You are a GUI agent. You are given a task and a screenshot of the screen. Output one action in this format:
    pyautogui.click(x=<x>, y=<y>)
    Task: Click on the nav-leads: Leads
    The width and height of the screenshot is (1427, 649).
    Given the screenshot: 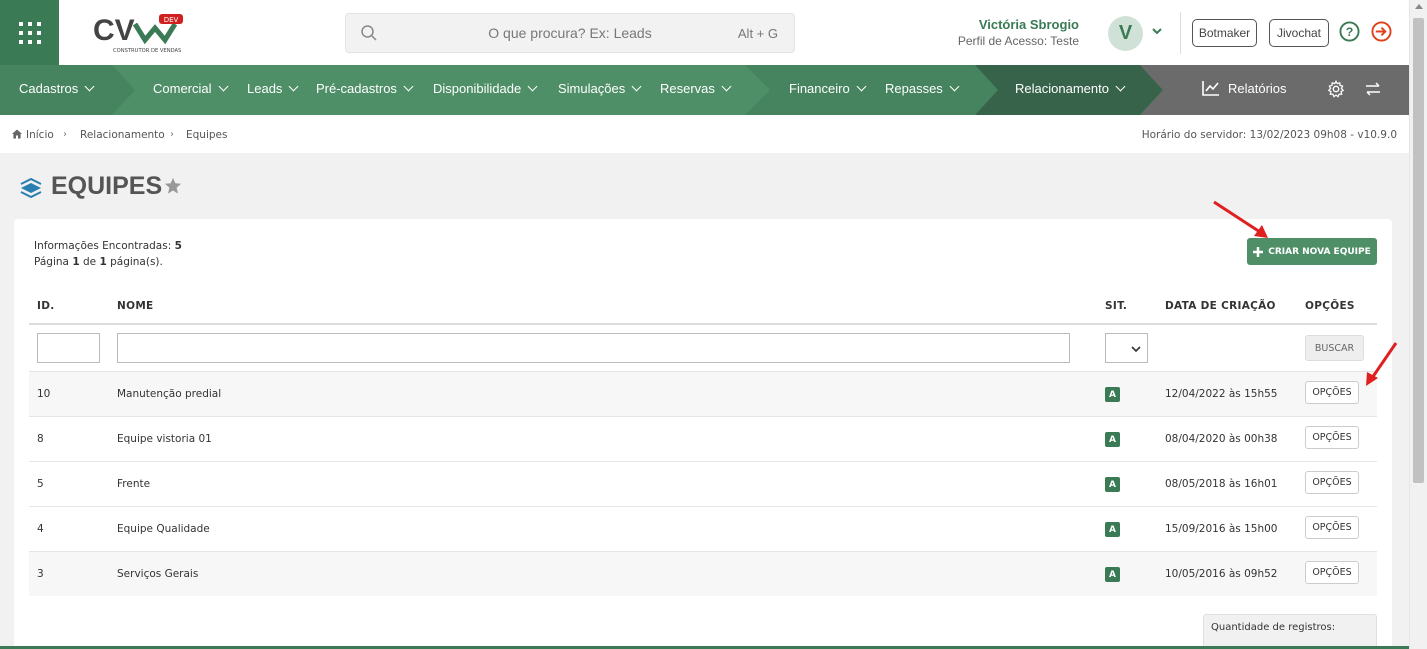 What is the action you would take?
    pyautogui.click(x=273, y=88)
    